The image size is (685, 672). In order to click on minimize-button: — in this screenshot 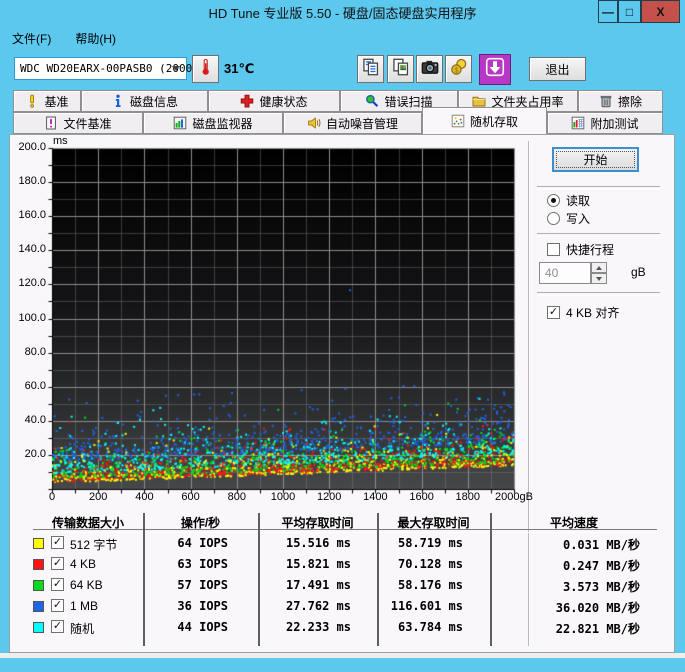, I will do `click(608, 11)`.